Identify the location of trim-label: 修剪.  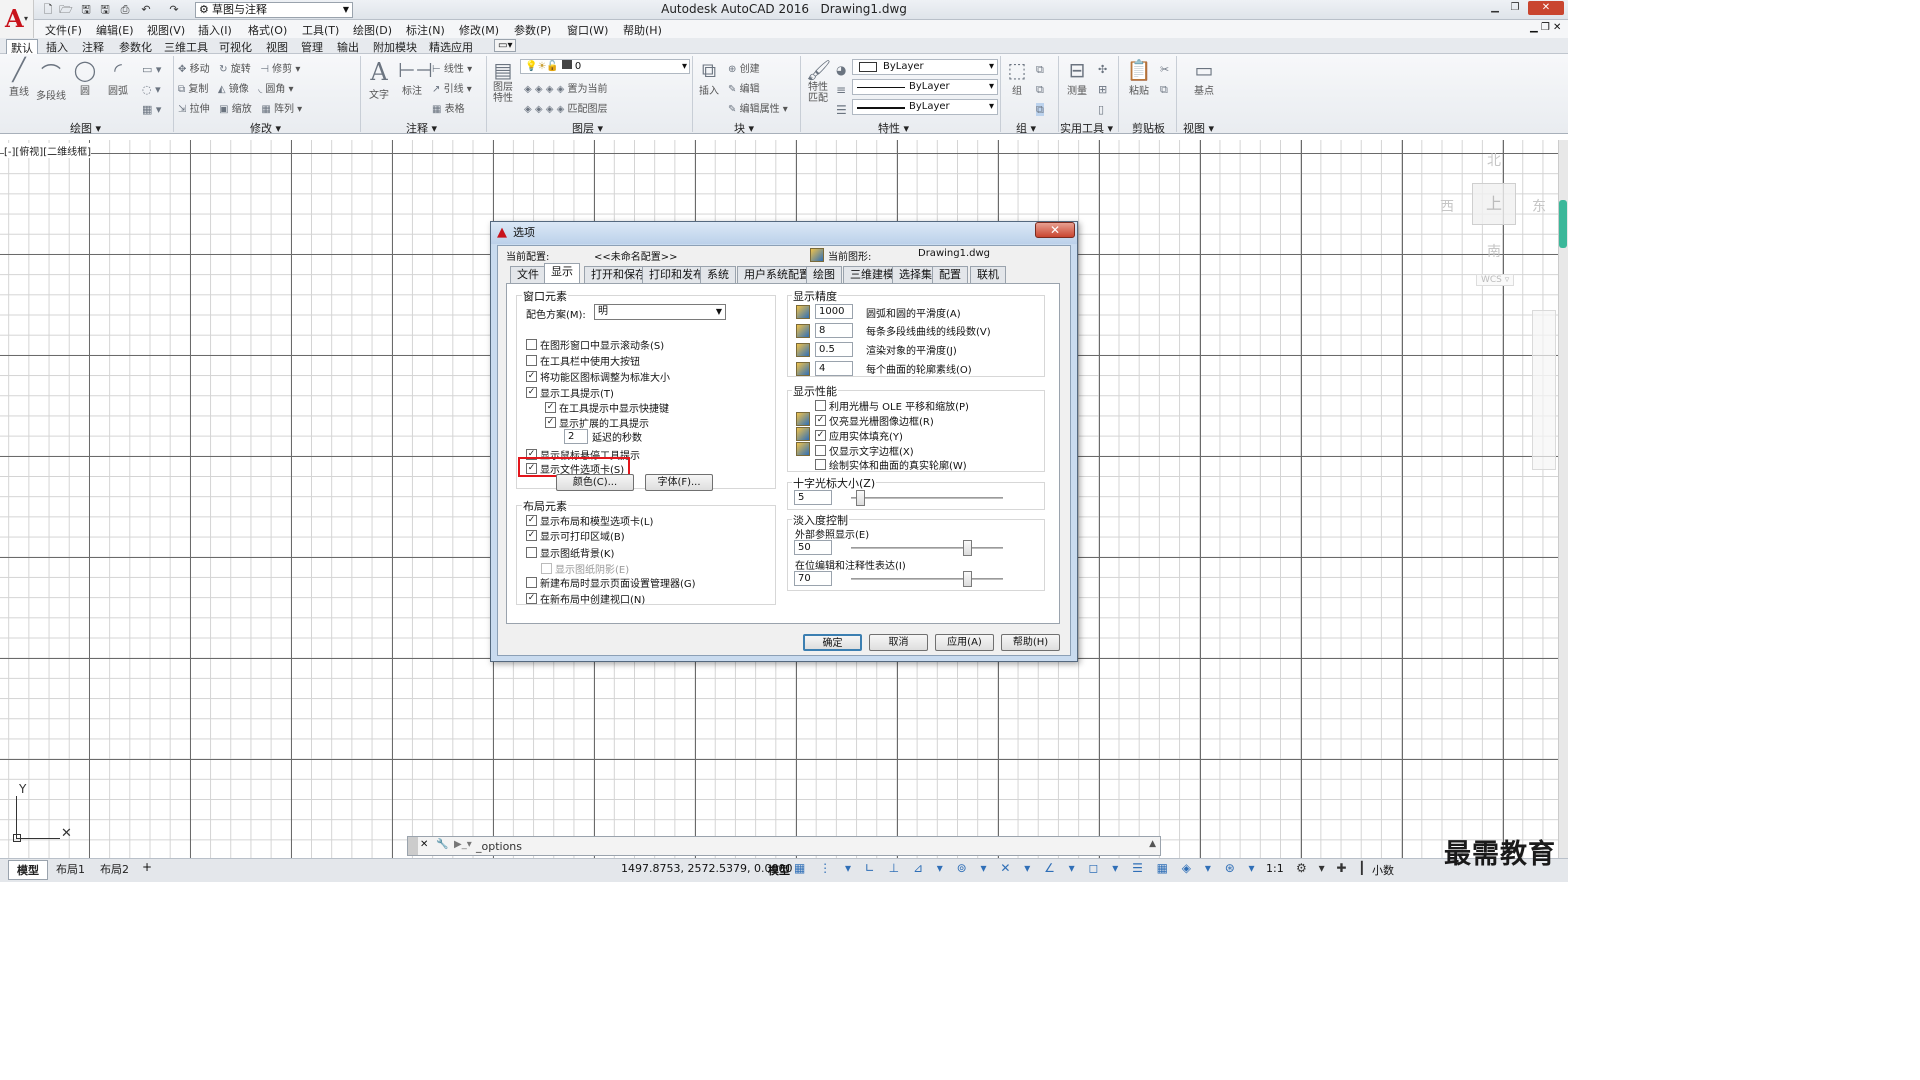
(282, 69).